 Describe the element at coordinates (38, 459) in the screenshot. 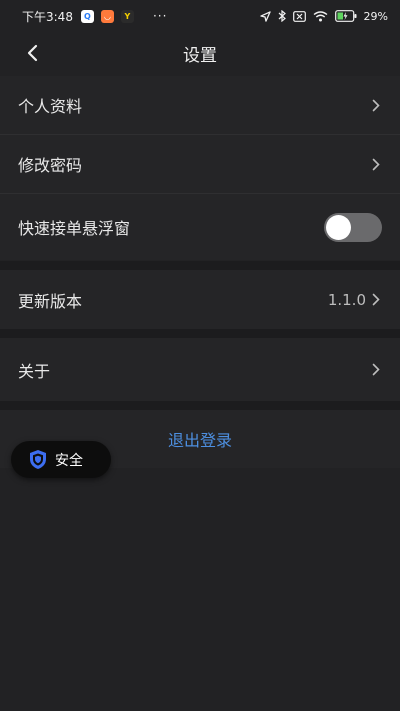

I see `shield-icon` at that location.